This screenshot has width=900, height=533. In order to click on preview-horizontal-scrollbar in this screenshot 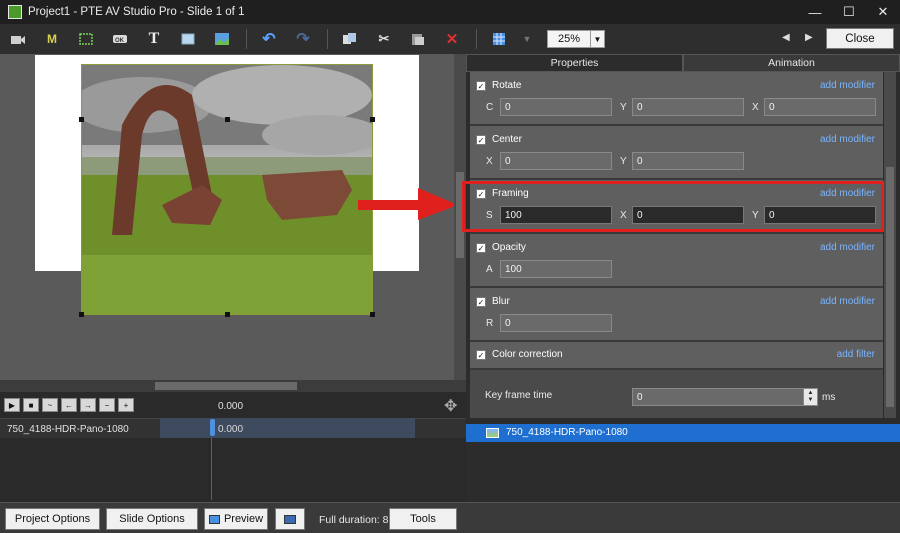, I will do `click(233, 386)`.